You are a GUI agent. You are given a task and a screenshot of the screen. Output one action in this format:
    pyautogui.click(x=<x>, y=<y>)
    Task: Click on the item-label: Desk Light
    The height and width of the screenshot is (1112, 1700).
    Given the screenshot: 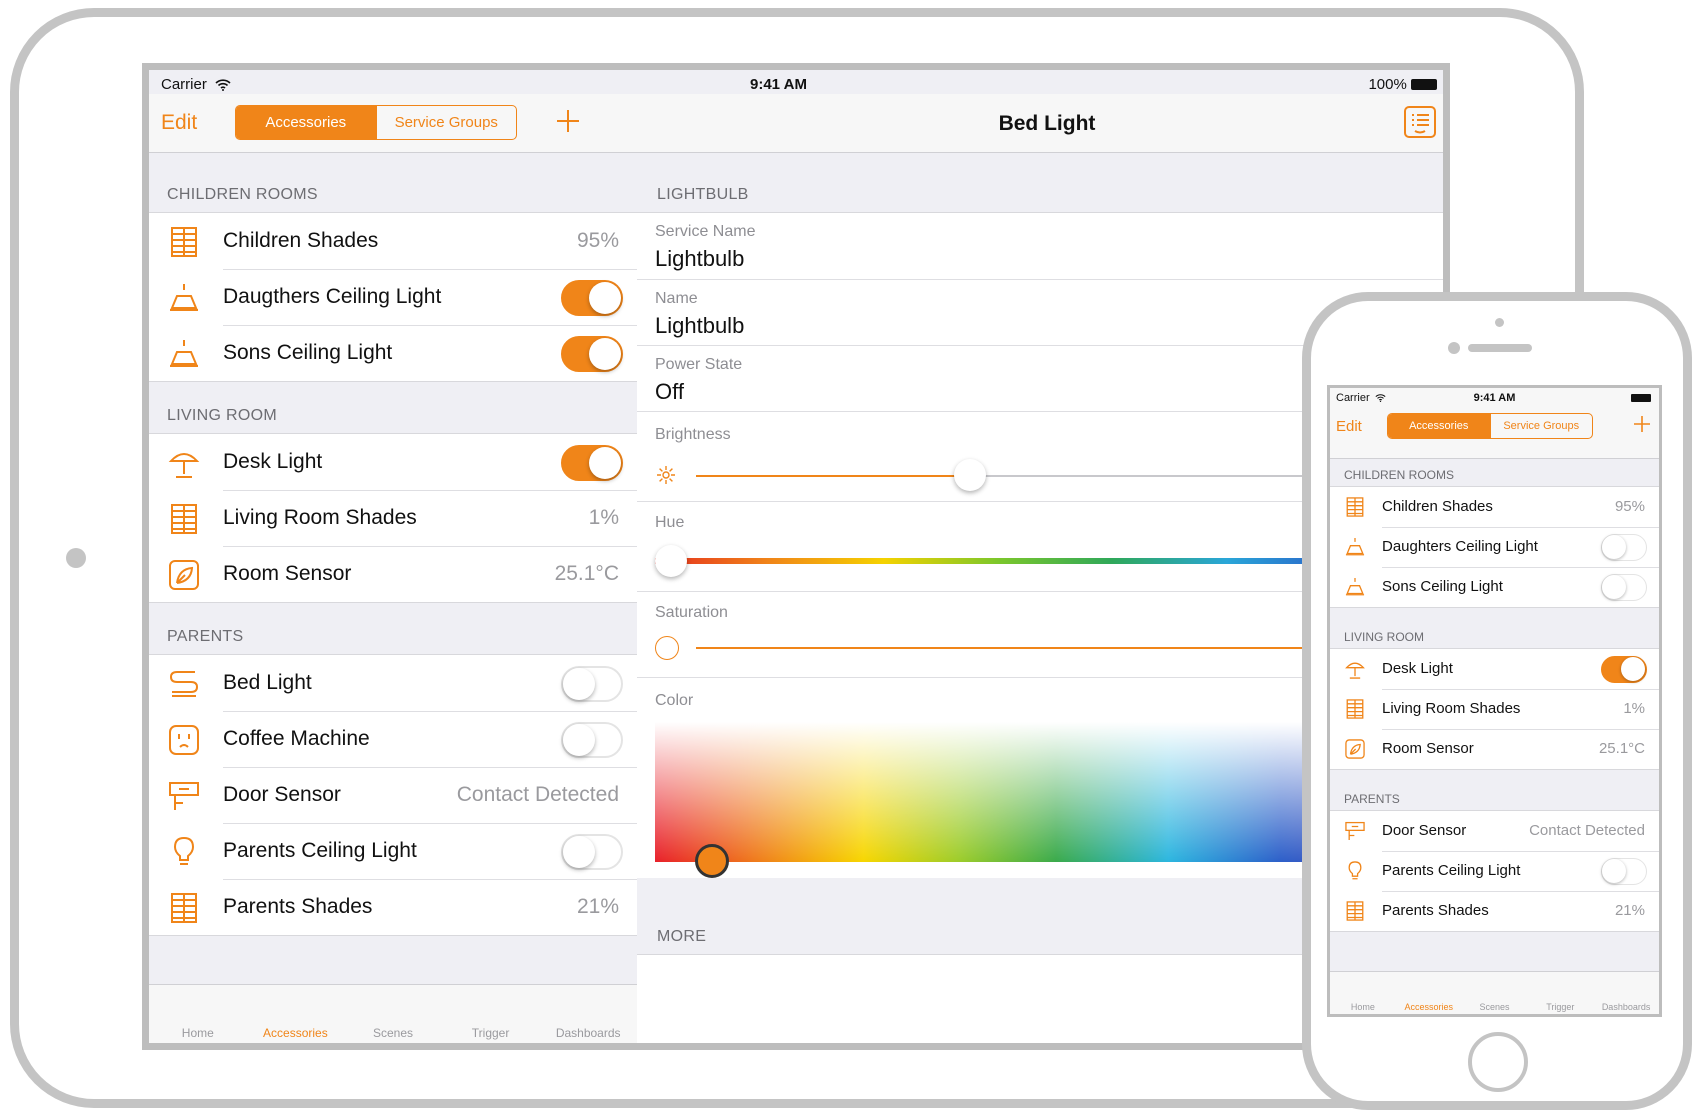 What is the action you would take?
    pyautogui.click(x=1417, y=668)
    